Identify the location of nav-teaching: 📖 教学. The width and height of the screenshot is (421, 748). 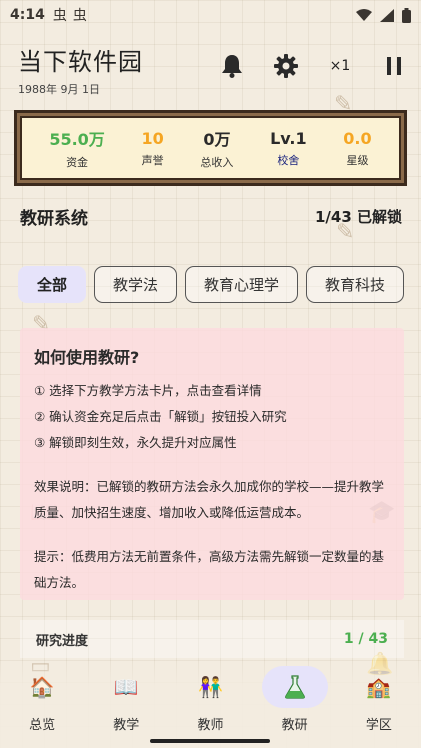
(126, 699).